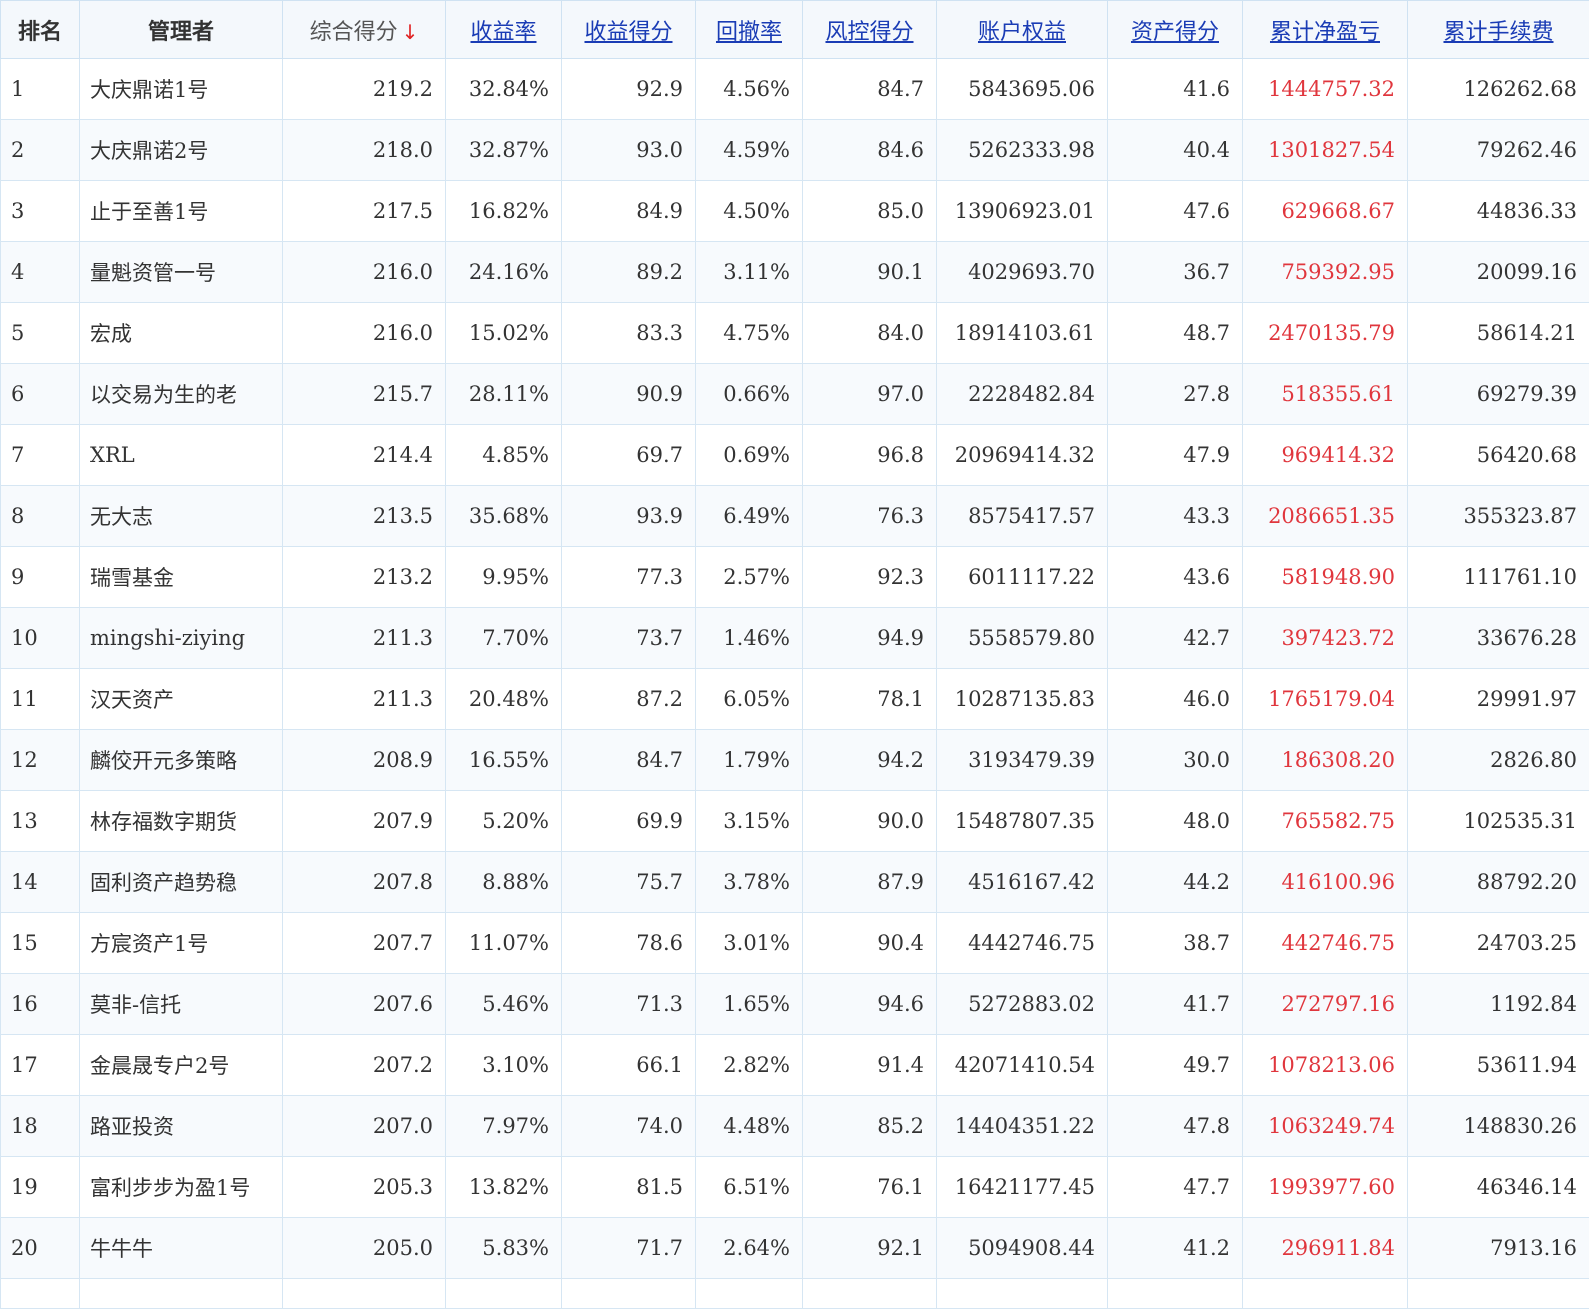 This screenshot has height=1309, width=1589. I want to click on cell-rank: 20, so click(40, 1248).